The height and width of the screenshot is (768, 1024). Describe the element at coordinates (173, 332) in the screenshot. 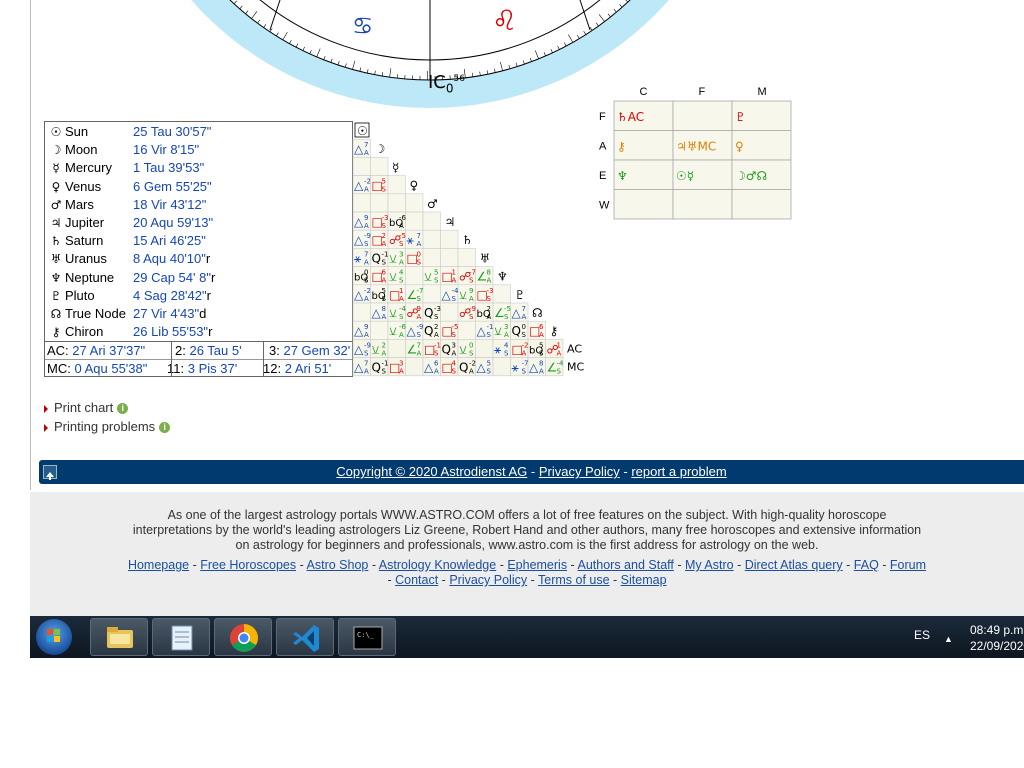

I see `planet-position: 26 Lib 55'53"r` at that location.